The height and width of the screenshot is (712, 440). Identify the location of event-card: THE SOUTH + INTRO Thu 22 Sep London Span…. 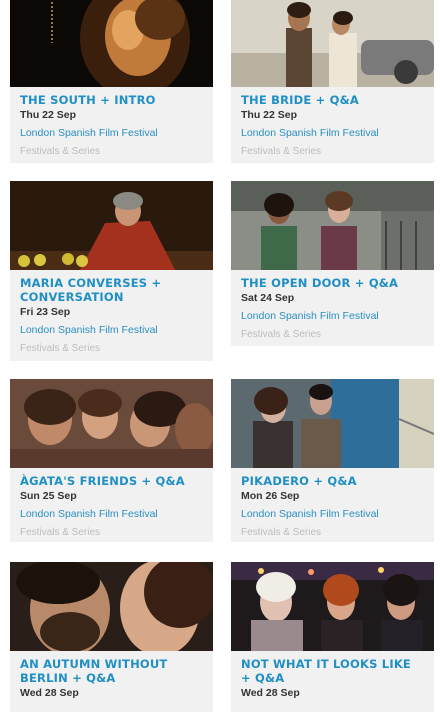
(111, 81).